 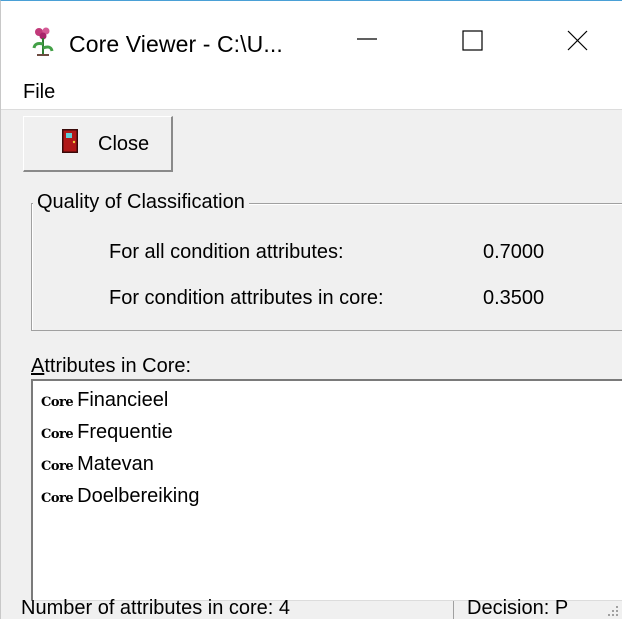 What do you see at coordinates (514, 252) in the screenshot?
I see `all-attributes-value: 0.7000` at bounding box center [514, 252].